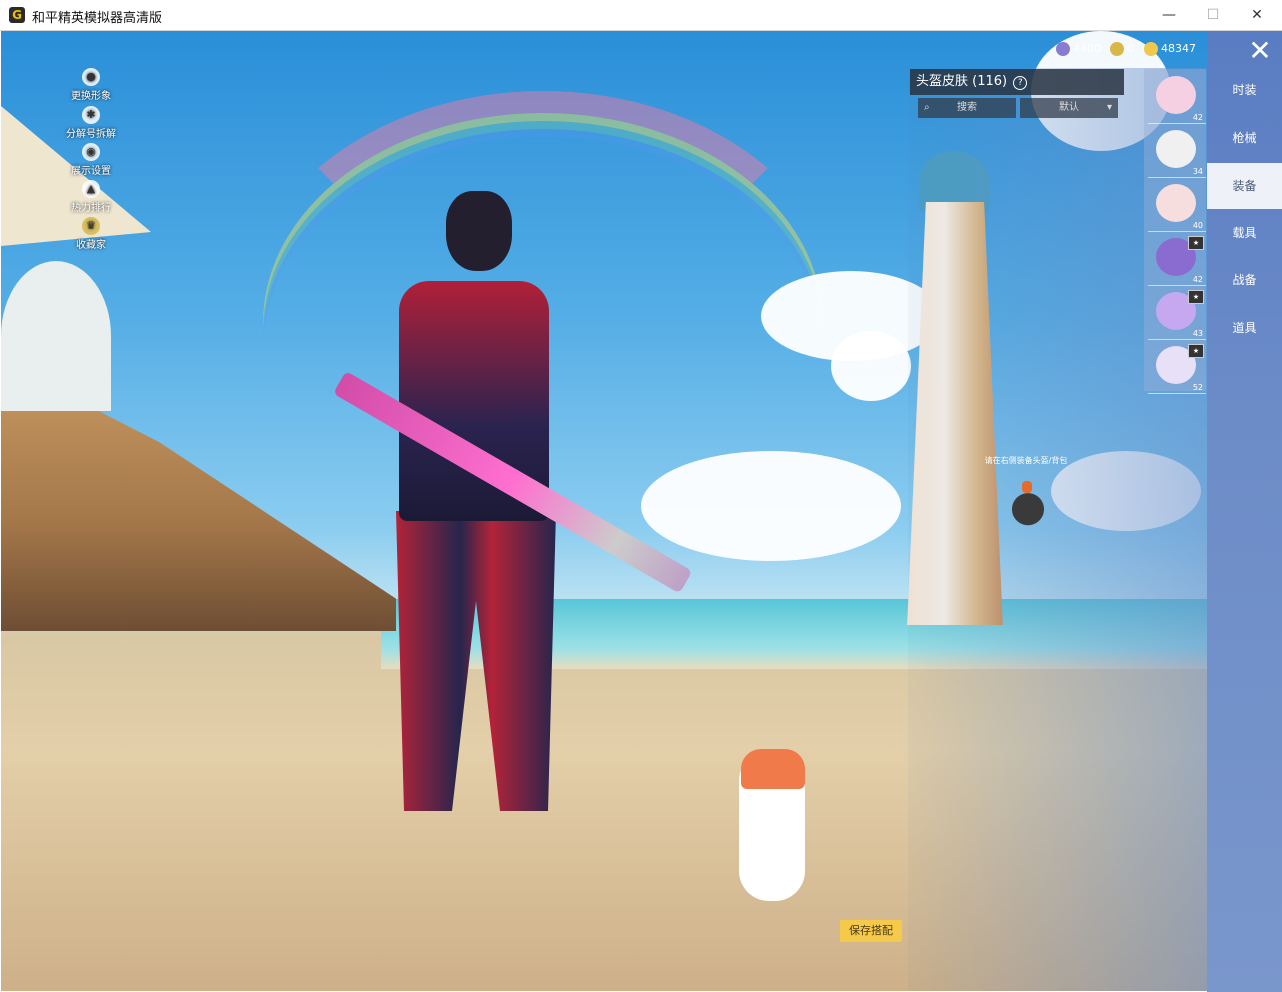 The height and width of the screenshot is (992, 1282). What do you see at coordinates (1177, 260) in the screenshot?
I see `helmet-skin-item: ★ 42` at bounding box center [1177, 260].